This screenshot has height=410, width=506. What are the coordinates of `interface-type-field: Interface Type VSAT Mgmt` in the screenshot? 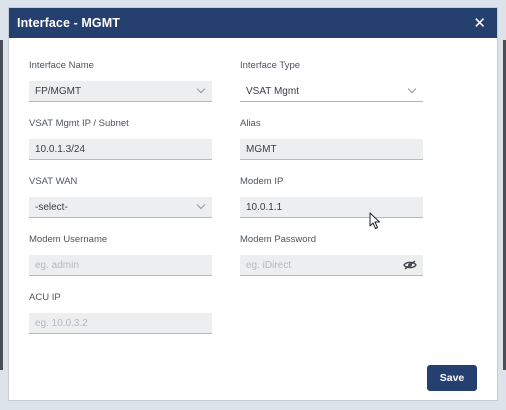 It's located at (331, 81).